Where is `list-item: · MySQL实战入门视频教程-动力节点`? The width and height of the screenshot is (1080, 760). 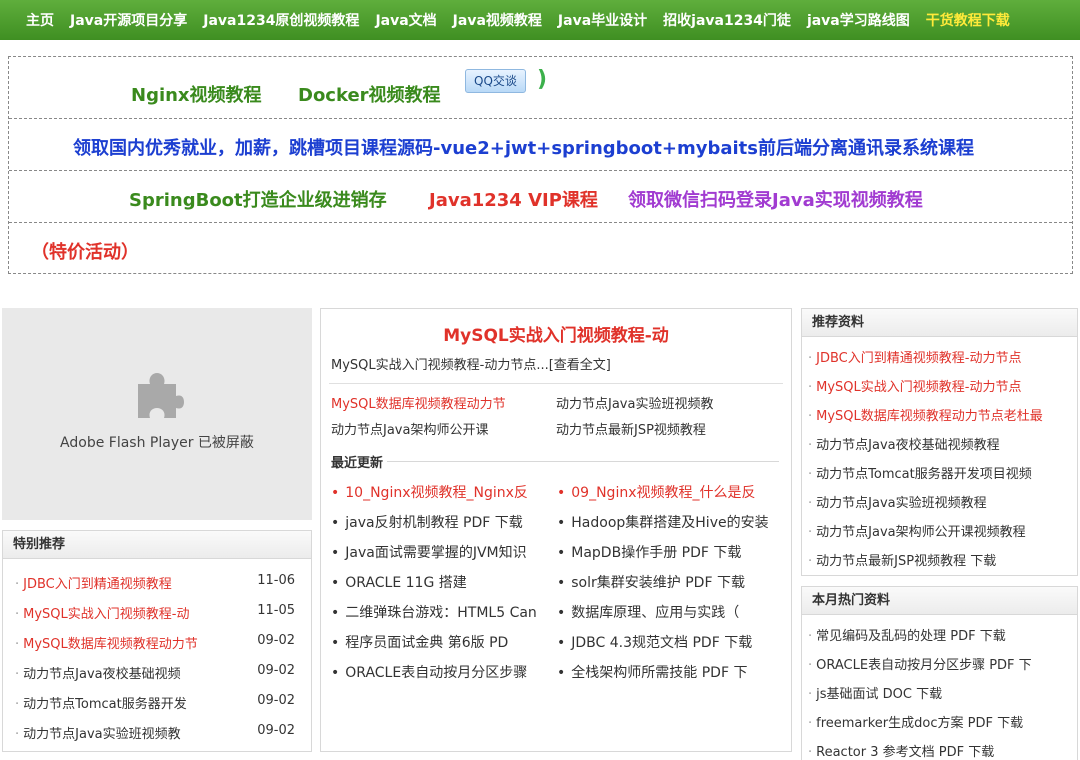
list-item: · MySQL实战入门视频教程-动力节点 is located at coordinates (914, 385).